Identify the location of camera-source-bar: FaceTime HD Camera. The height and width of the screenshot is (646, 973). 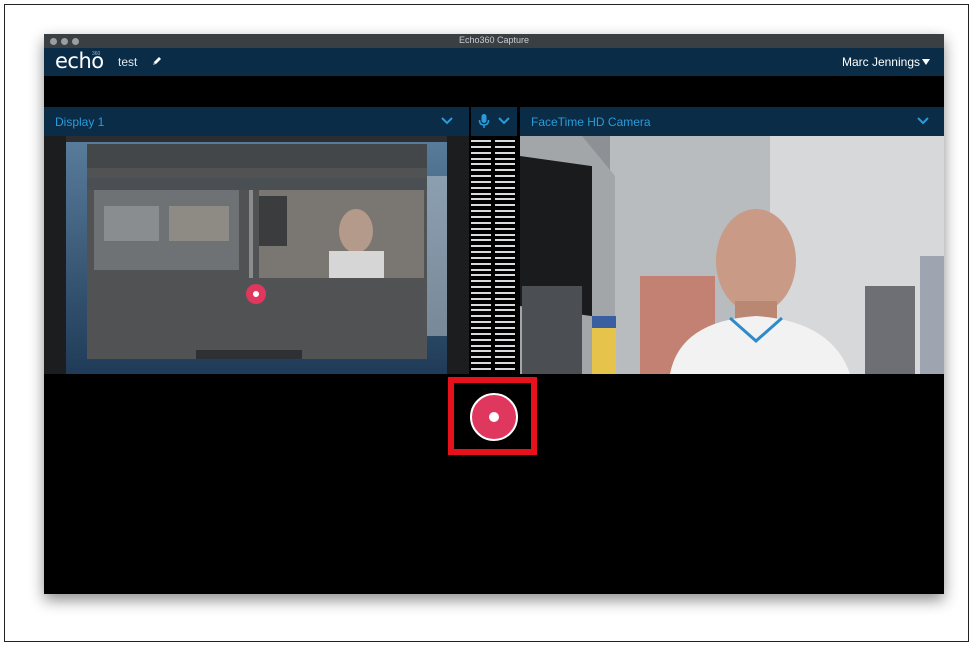
(732, 121).